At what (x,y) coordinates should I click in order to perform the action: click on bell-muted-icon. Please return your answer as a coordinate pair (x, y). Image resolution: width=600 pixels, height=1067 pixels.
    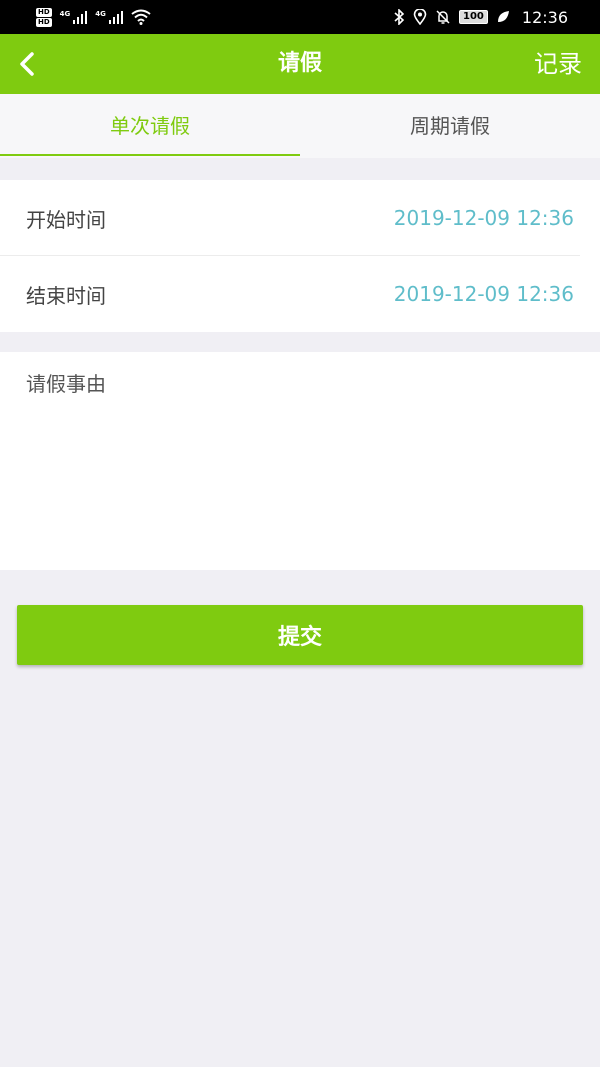
    Looking at the image, I should click on (443, 17).